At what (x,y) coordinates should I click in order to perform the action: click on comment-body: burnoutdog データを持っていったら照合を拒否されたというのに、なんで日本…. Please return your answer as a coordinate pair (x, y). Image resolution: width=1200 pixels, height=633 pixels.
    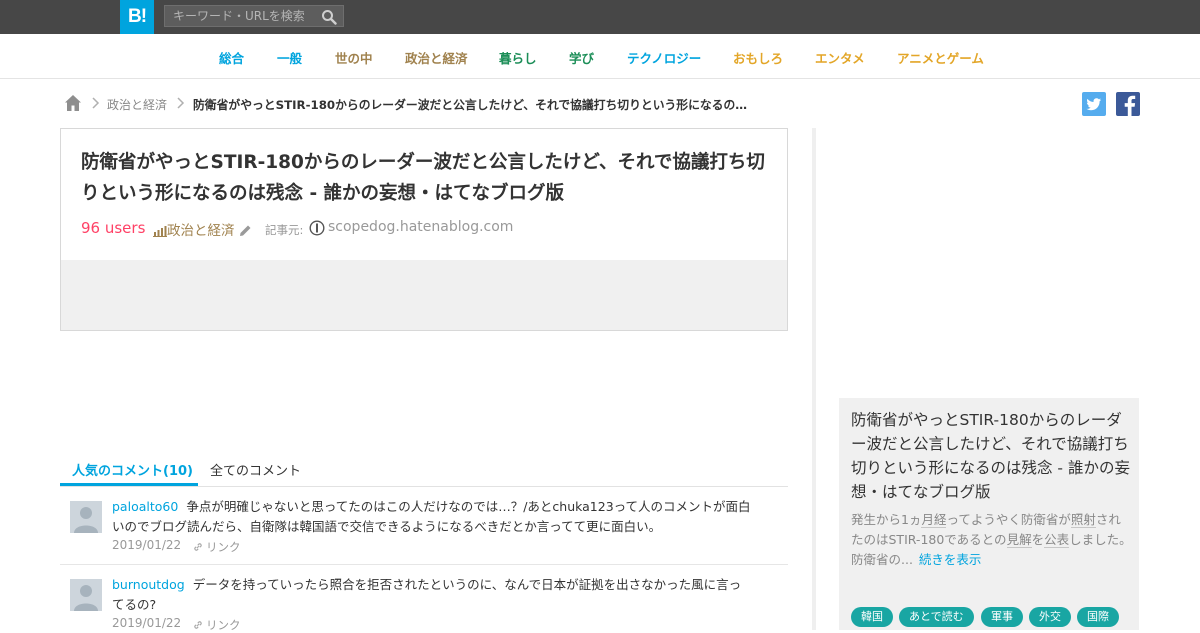
    Looking at the image, I should click on (432, 595).